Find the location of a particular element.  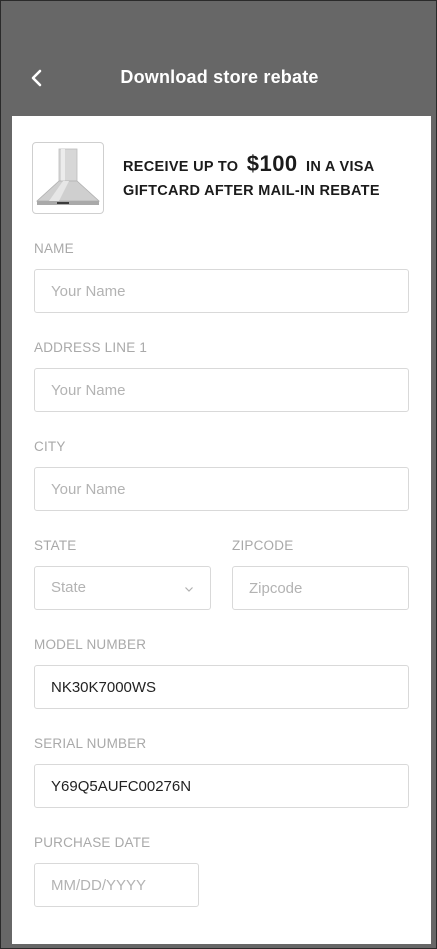

state-select-value: State is located at coordinates (69, 587).